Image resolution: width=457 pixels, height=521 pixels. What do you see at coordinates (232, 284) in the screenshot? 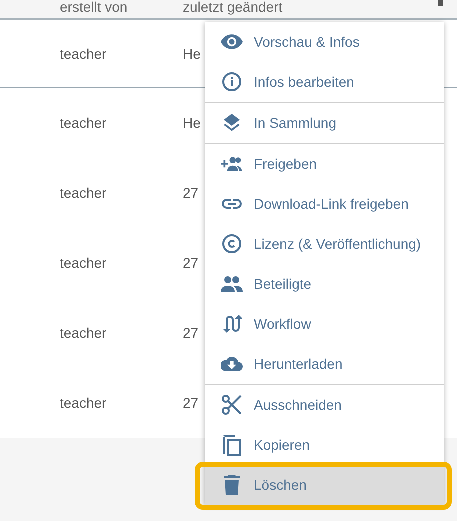
I see `people-icon` at bounding box center [232, 284].